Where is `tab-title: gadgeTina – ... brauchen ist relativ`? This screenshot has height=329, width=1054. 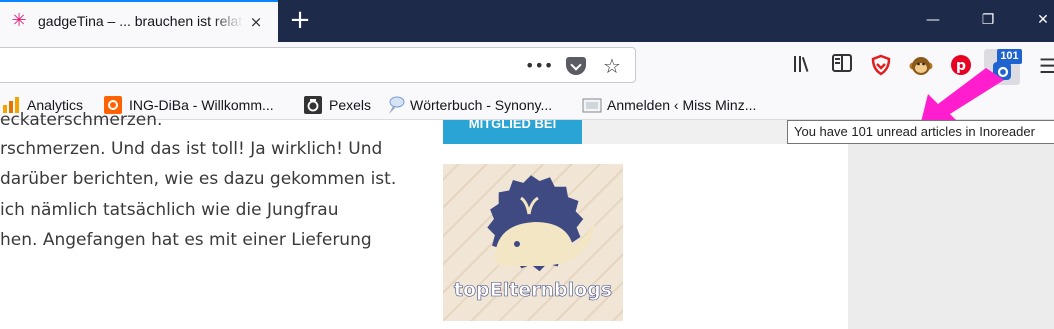 tab-title: gadgeTina – ... brauchen ist relativ is located at coordinates (140, 21).